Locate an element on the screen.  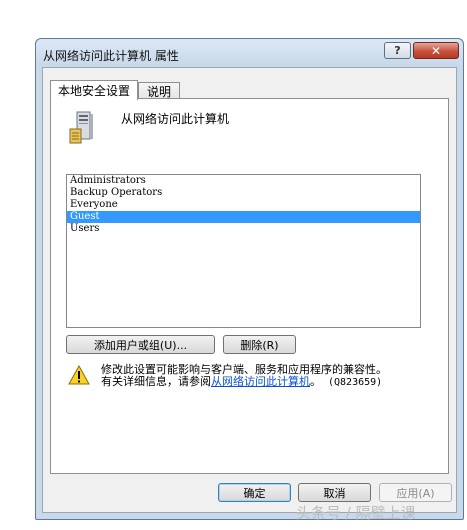
warning-icon is located at coordinates (79, 375).